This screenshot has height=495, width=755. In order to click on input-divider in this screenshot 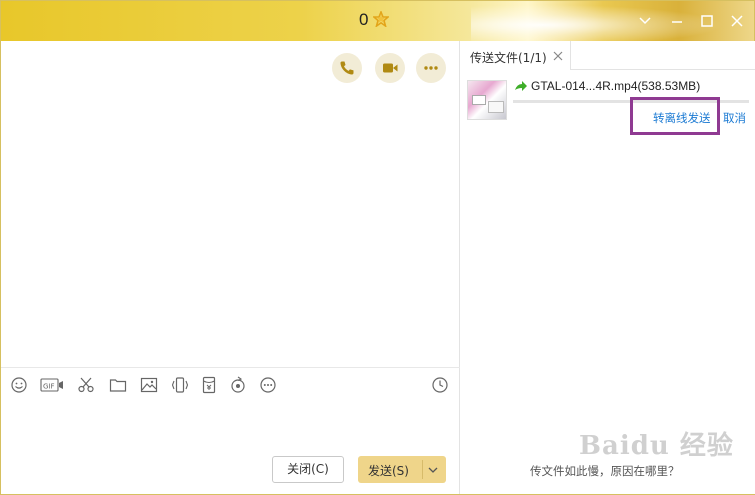, I will do `click(230, 367)`.